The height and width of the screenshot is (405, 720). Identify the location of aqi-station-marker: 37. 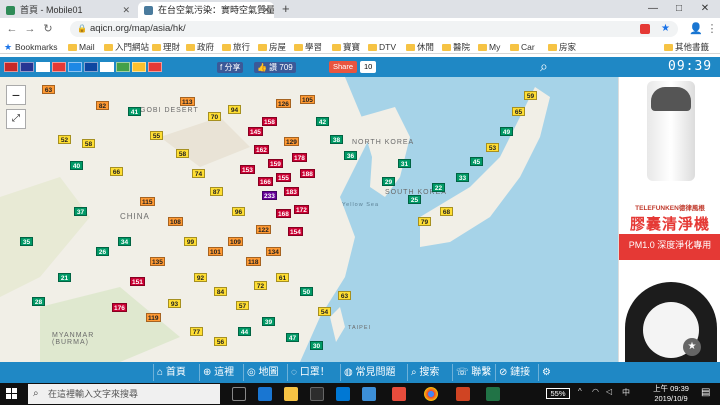
(80, 211).